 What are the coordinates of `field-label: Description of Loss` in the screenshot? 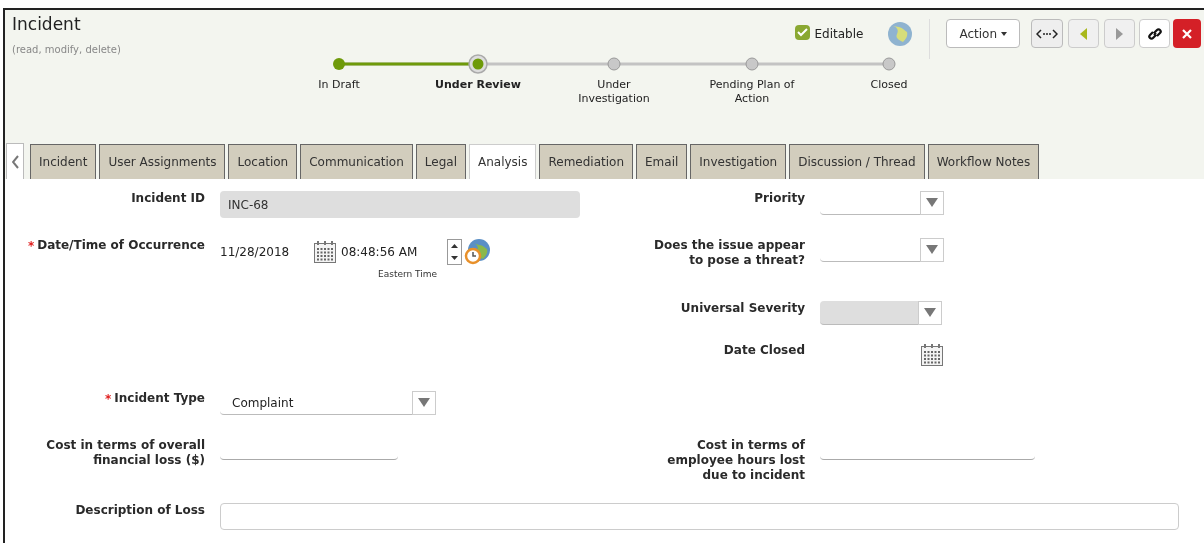 It's located at (140, 510).